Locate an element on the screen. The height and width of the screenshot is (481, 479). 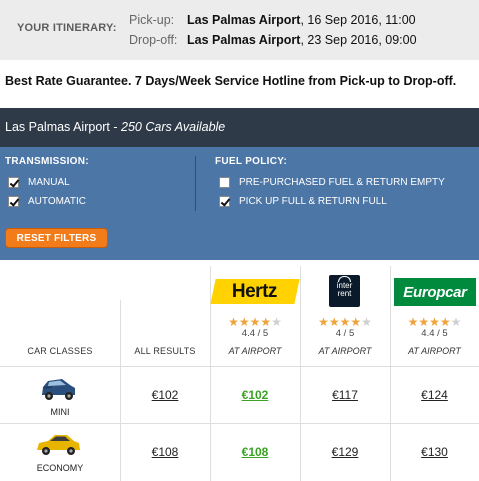
europcar-rating: 4.4 / 5 is located at coordinates (434, 333).